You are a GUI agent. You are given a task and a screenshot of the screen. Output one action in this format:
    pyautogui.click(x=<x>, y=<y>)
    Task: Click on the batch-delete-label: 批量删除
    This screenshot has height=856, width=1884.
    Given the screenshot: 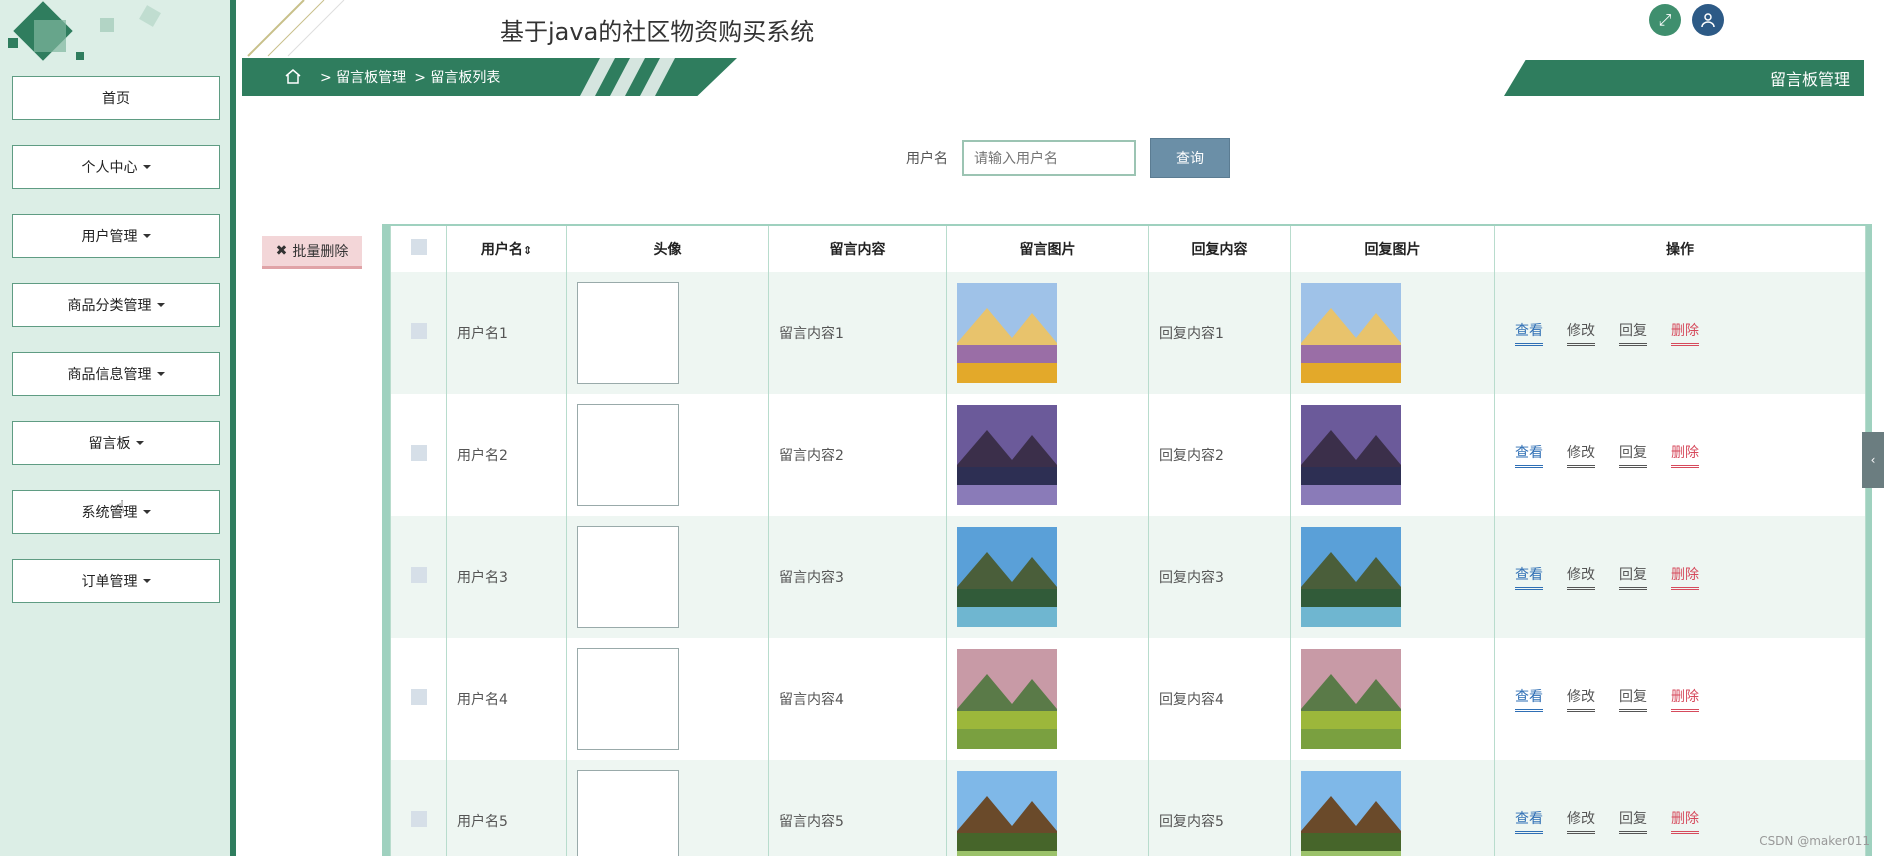 What is the action you would take?
    pyautogui.click(x=320, y=252)
    